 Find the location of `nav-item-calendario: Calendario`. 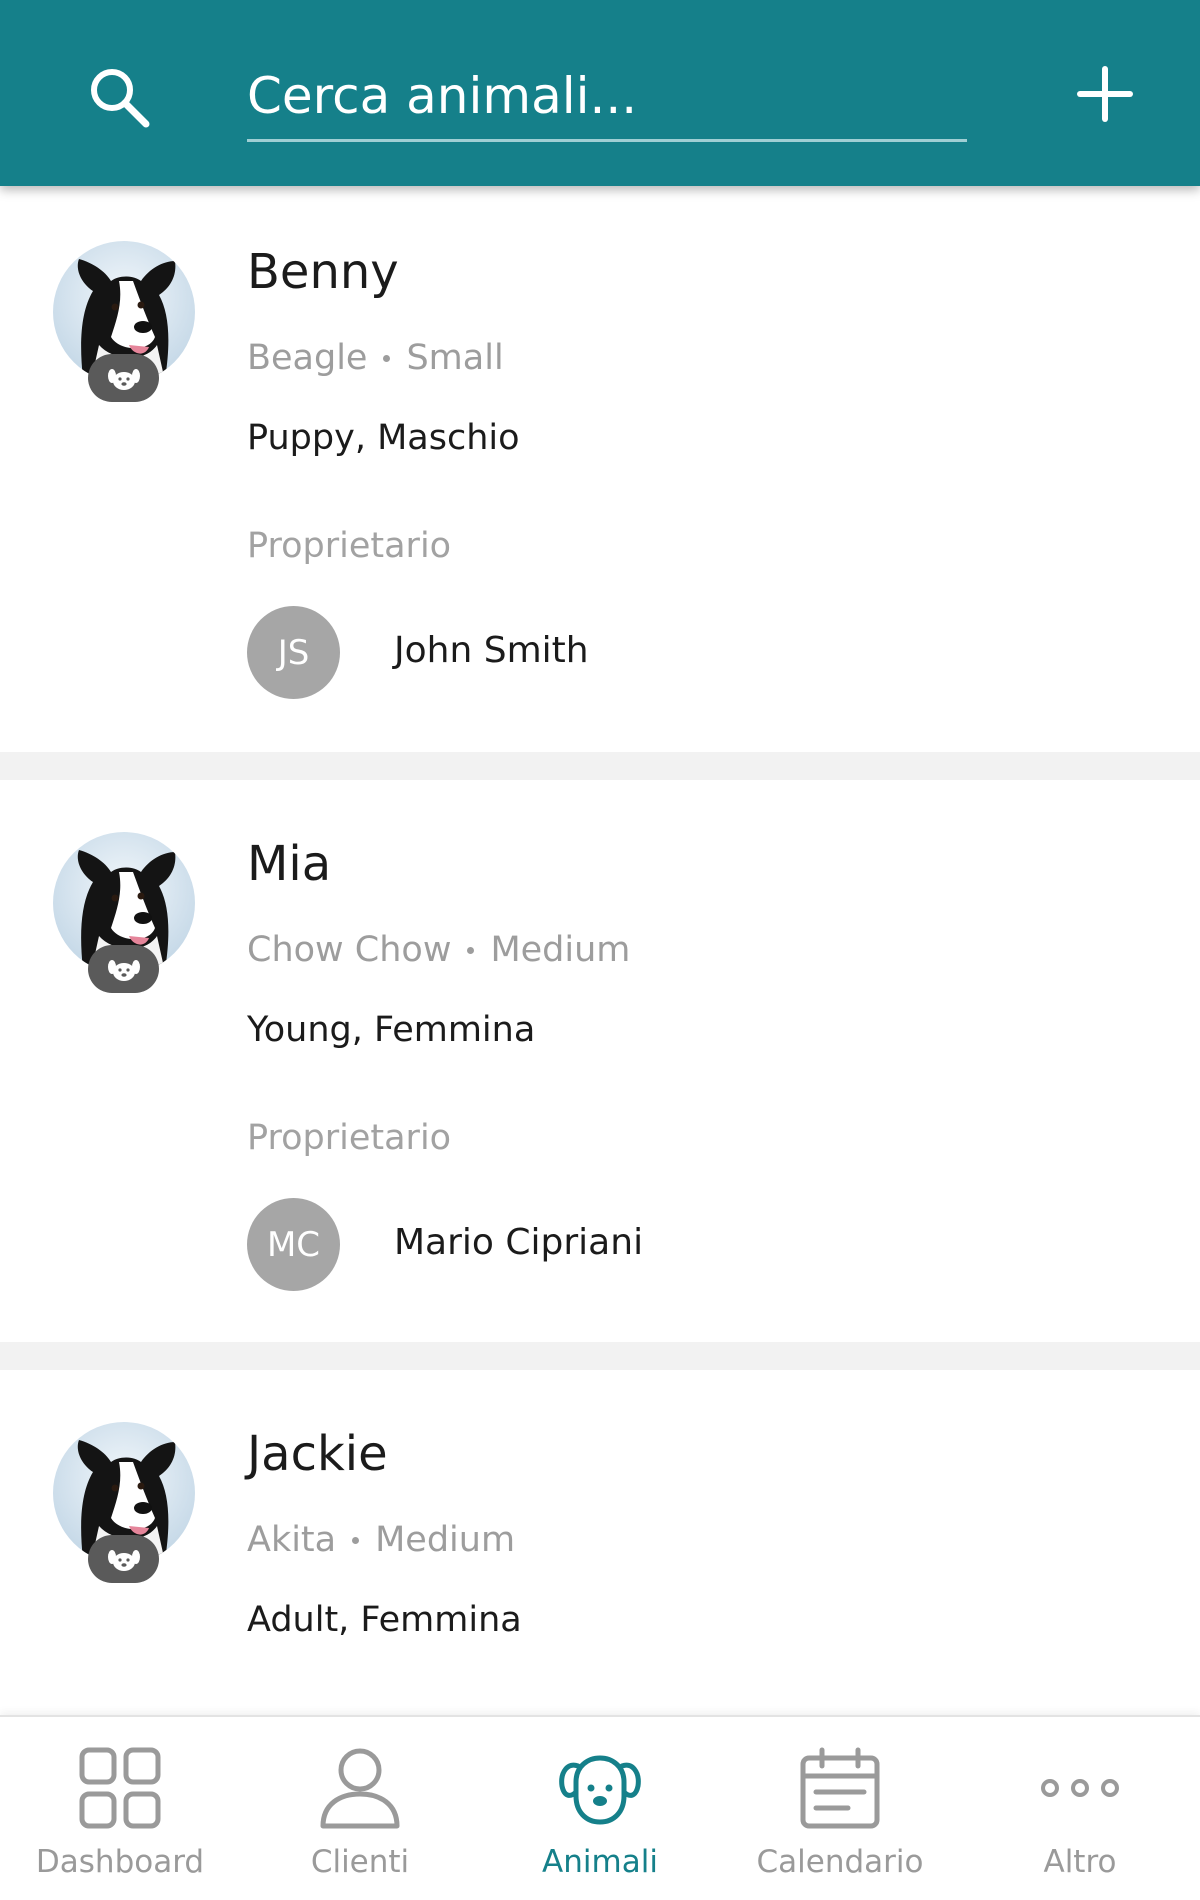

nav-item-calendario: Calendario is located at coordinates (840, 1808).